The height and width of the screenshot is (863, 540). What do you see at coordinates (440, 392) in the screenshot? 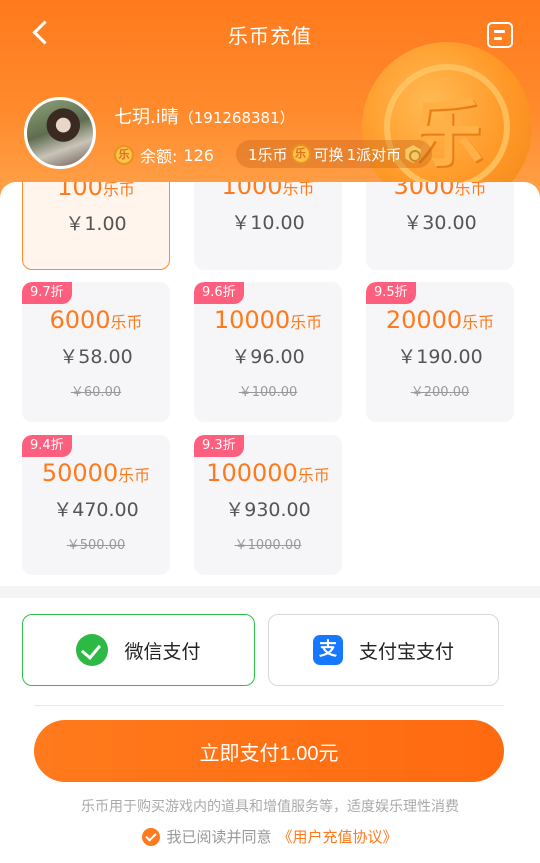
I see `package-original-price: ￥200.00` at bounding box center [440, 392].